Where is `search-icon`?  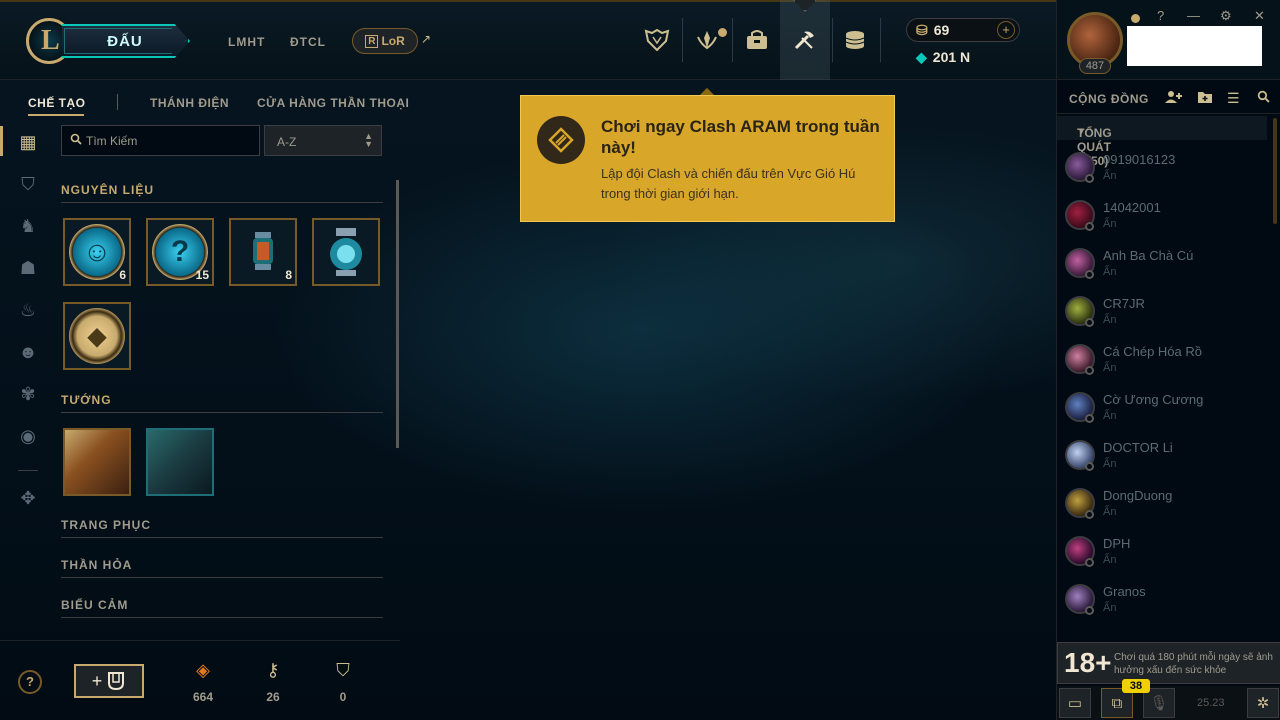 search-icon is located at coordinates (1263, 98).